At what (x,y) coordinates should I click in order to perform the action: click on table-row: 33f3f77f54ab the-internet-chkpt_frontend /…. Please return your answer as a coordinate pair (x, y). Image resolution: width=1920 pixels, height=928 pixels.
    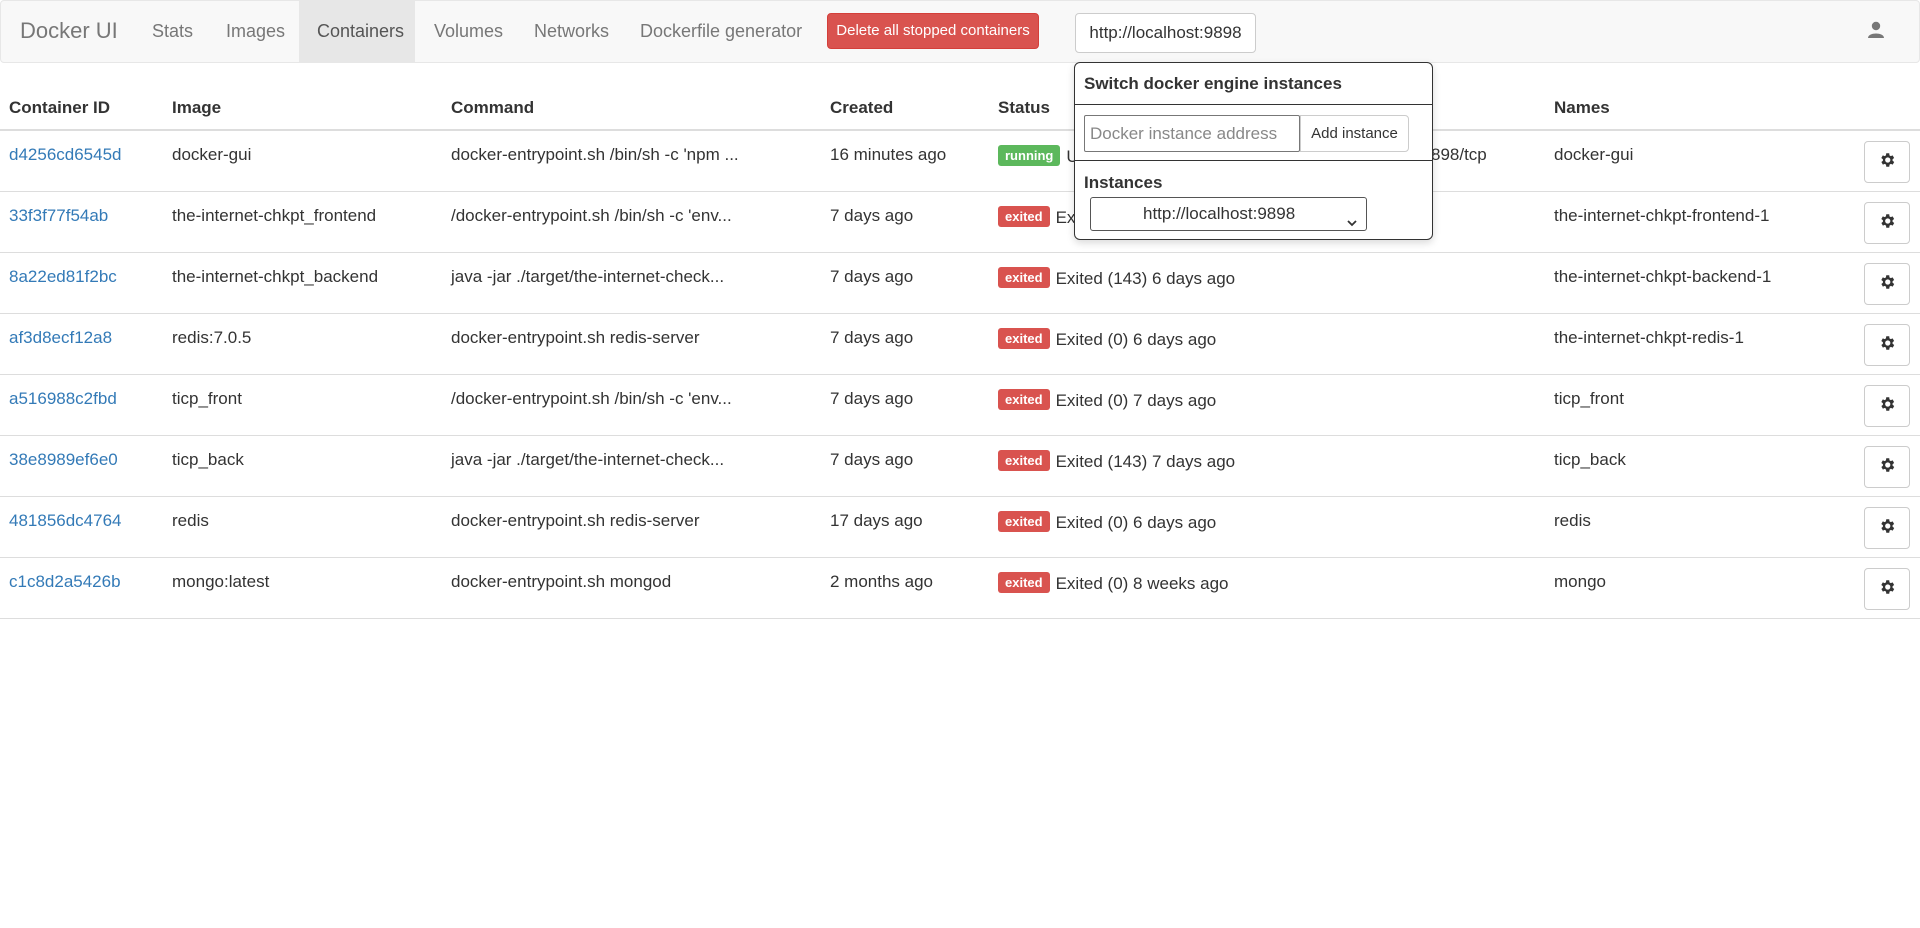
    Looking at the image, I should click on (960, 222).